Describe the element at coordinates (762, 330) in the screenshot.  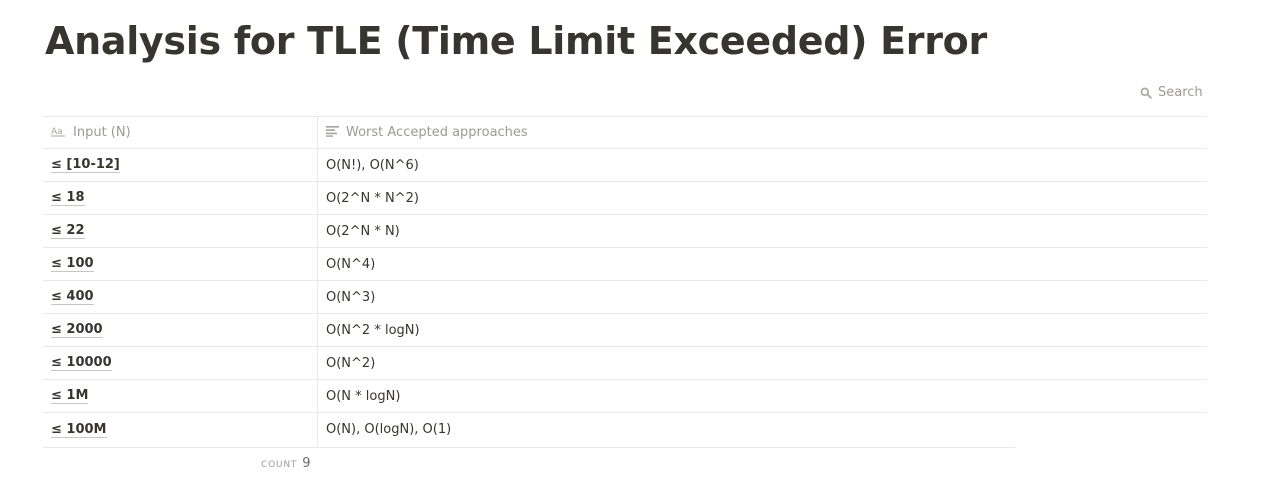
I see `approach-cell: O(N^2 * logN)` at that location.